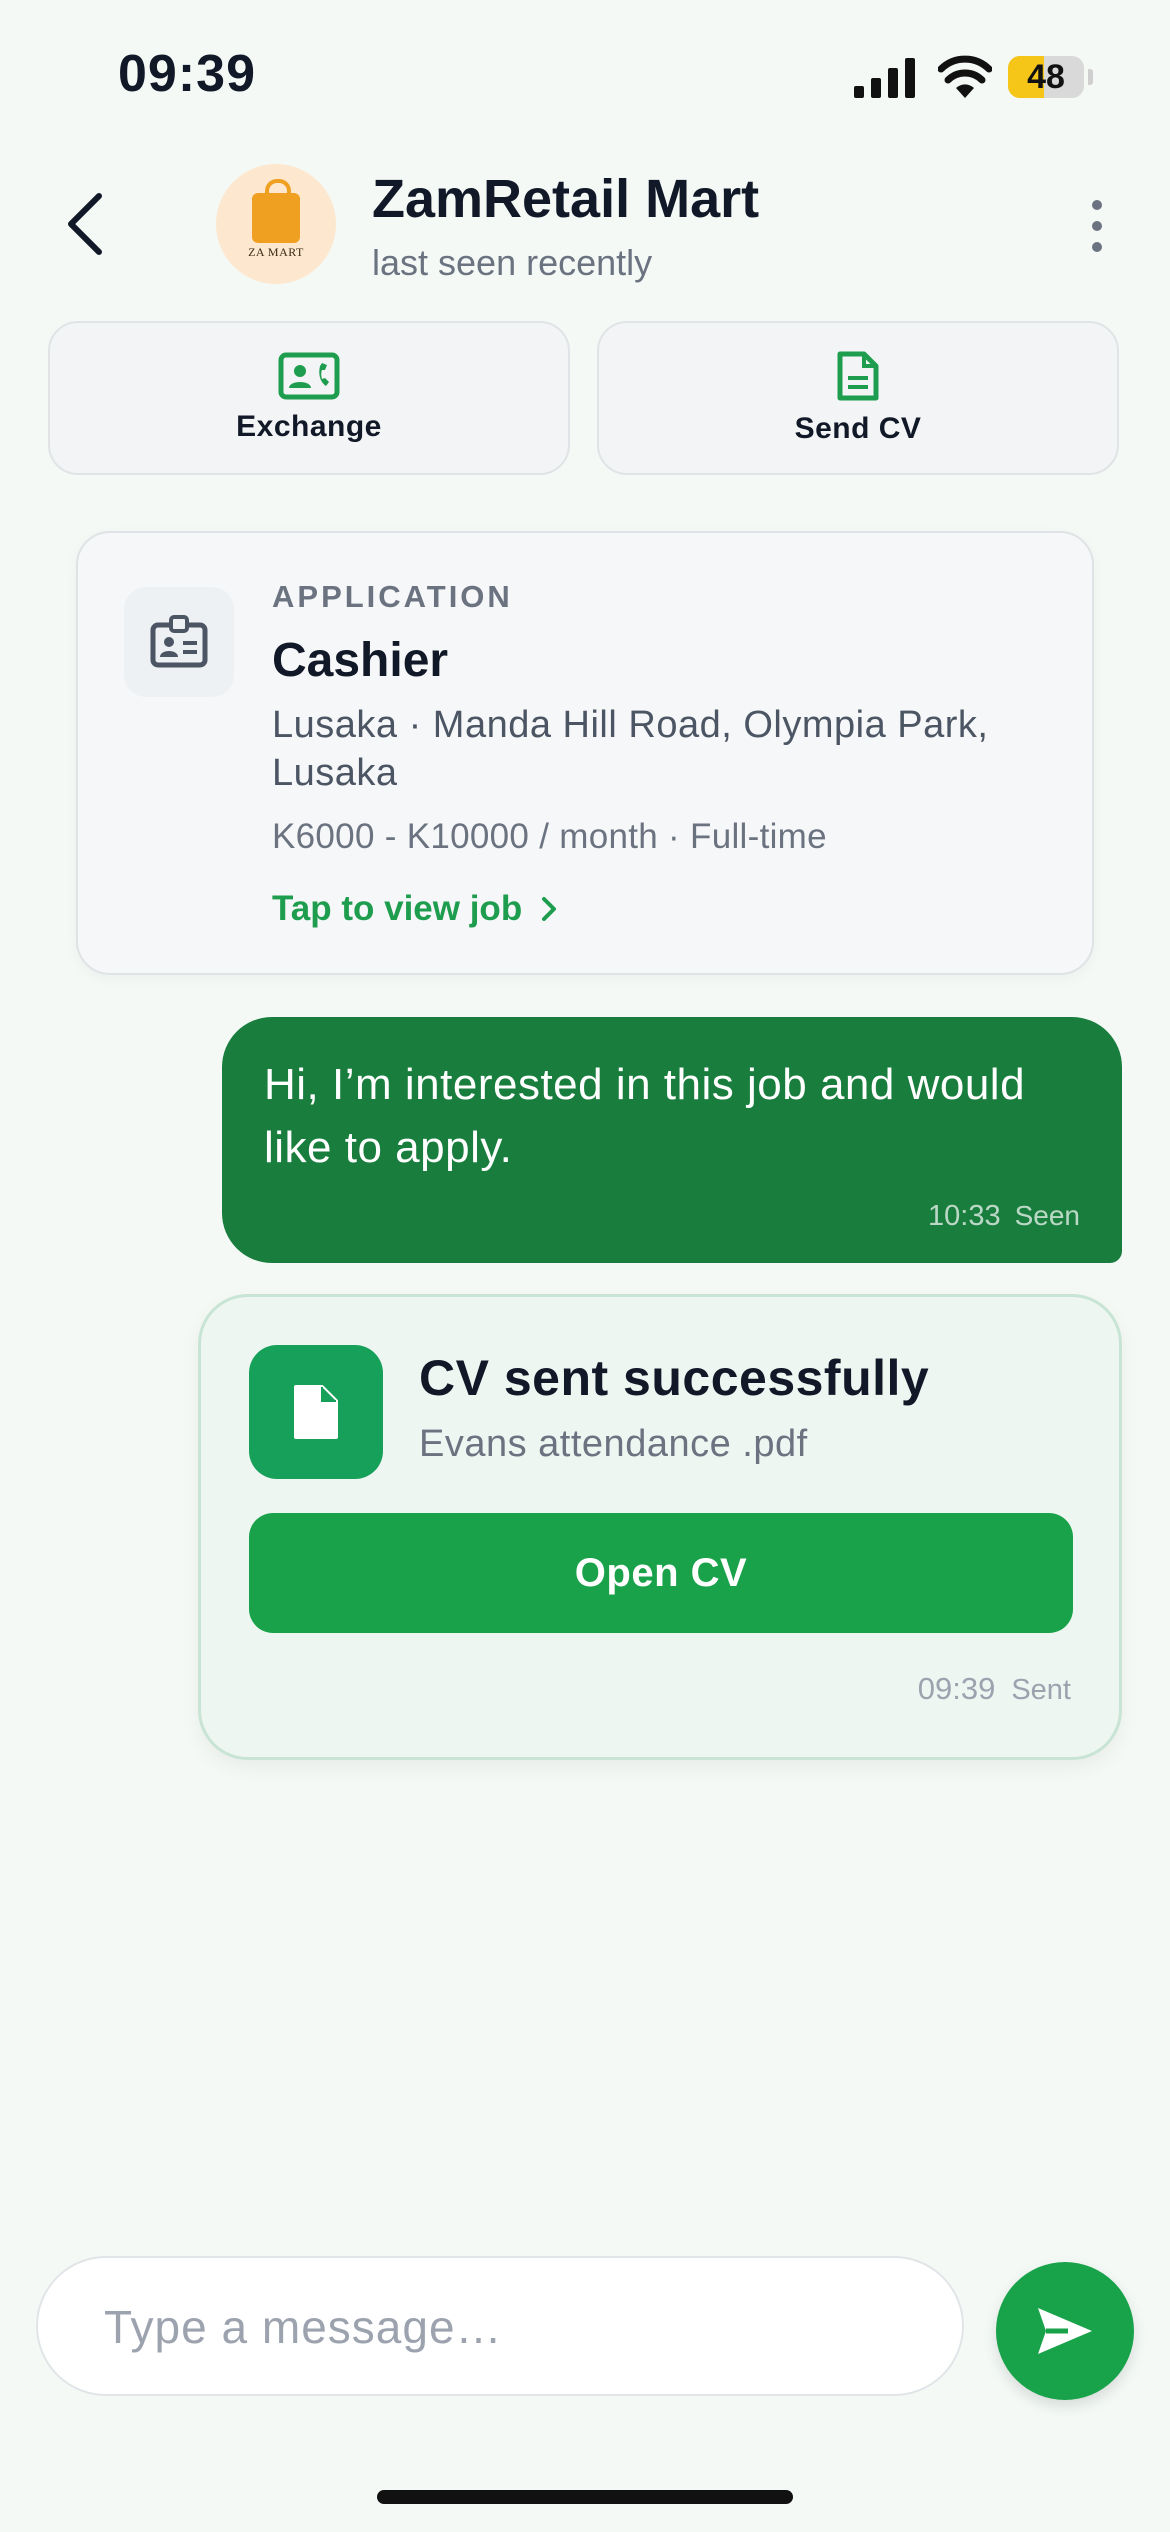  I want to click on cv-meta: 09:39 Sent, so click(994, 1689).